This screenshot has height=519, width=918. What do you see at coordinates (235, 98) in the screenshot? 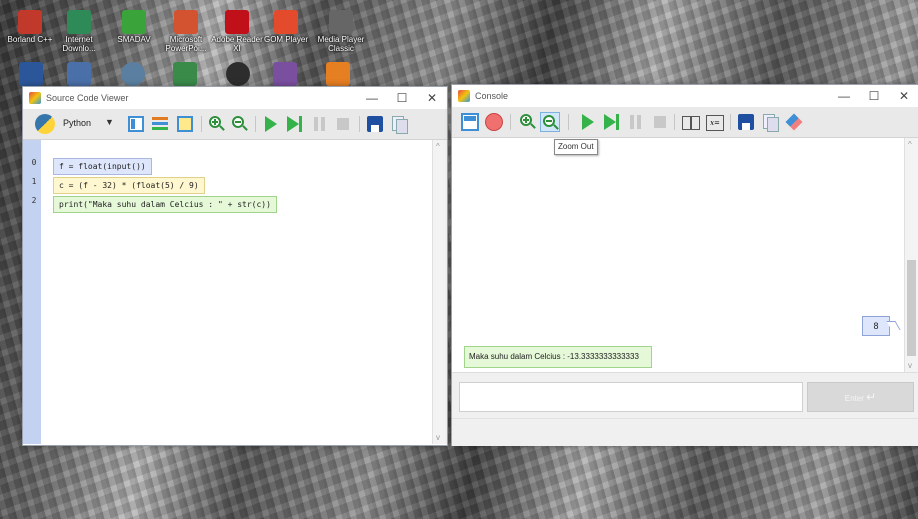
I see `source-viewer-titlebar: Source Code Viewer — ☐ ✕` at bounding box center [235, 98].